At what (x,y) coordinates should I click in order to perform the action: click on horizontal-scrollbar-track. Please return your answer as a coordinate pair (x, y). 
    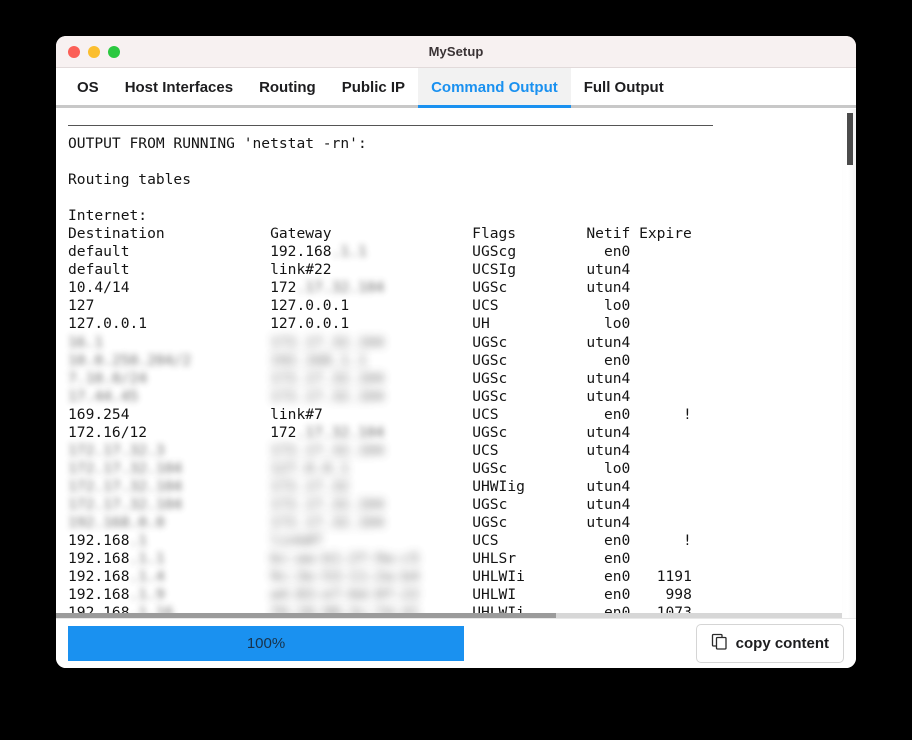
    Looking at the image, I should click on (449, 615).